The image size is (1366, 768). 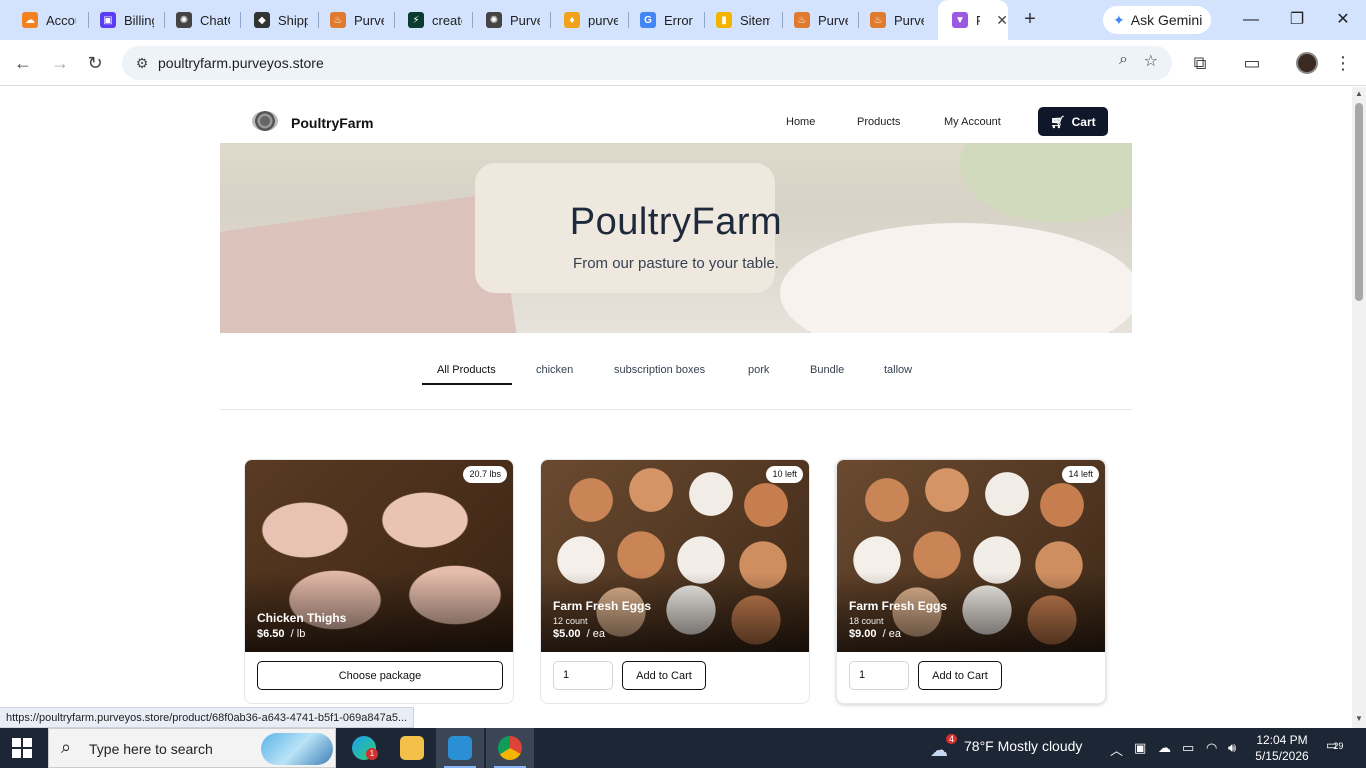 I want to click on folder-icon, so click(x=412, y=748).